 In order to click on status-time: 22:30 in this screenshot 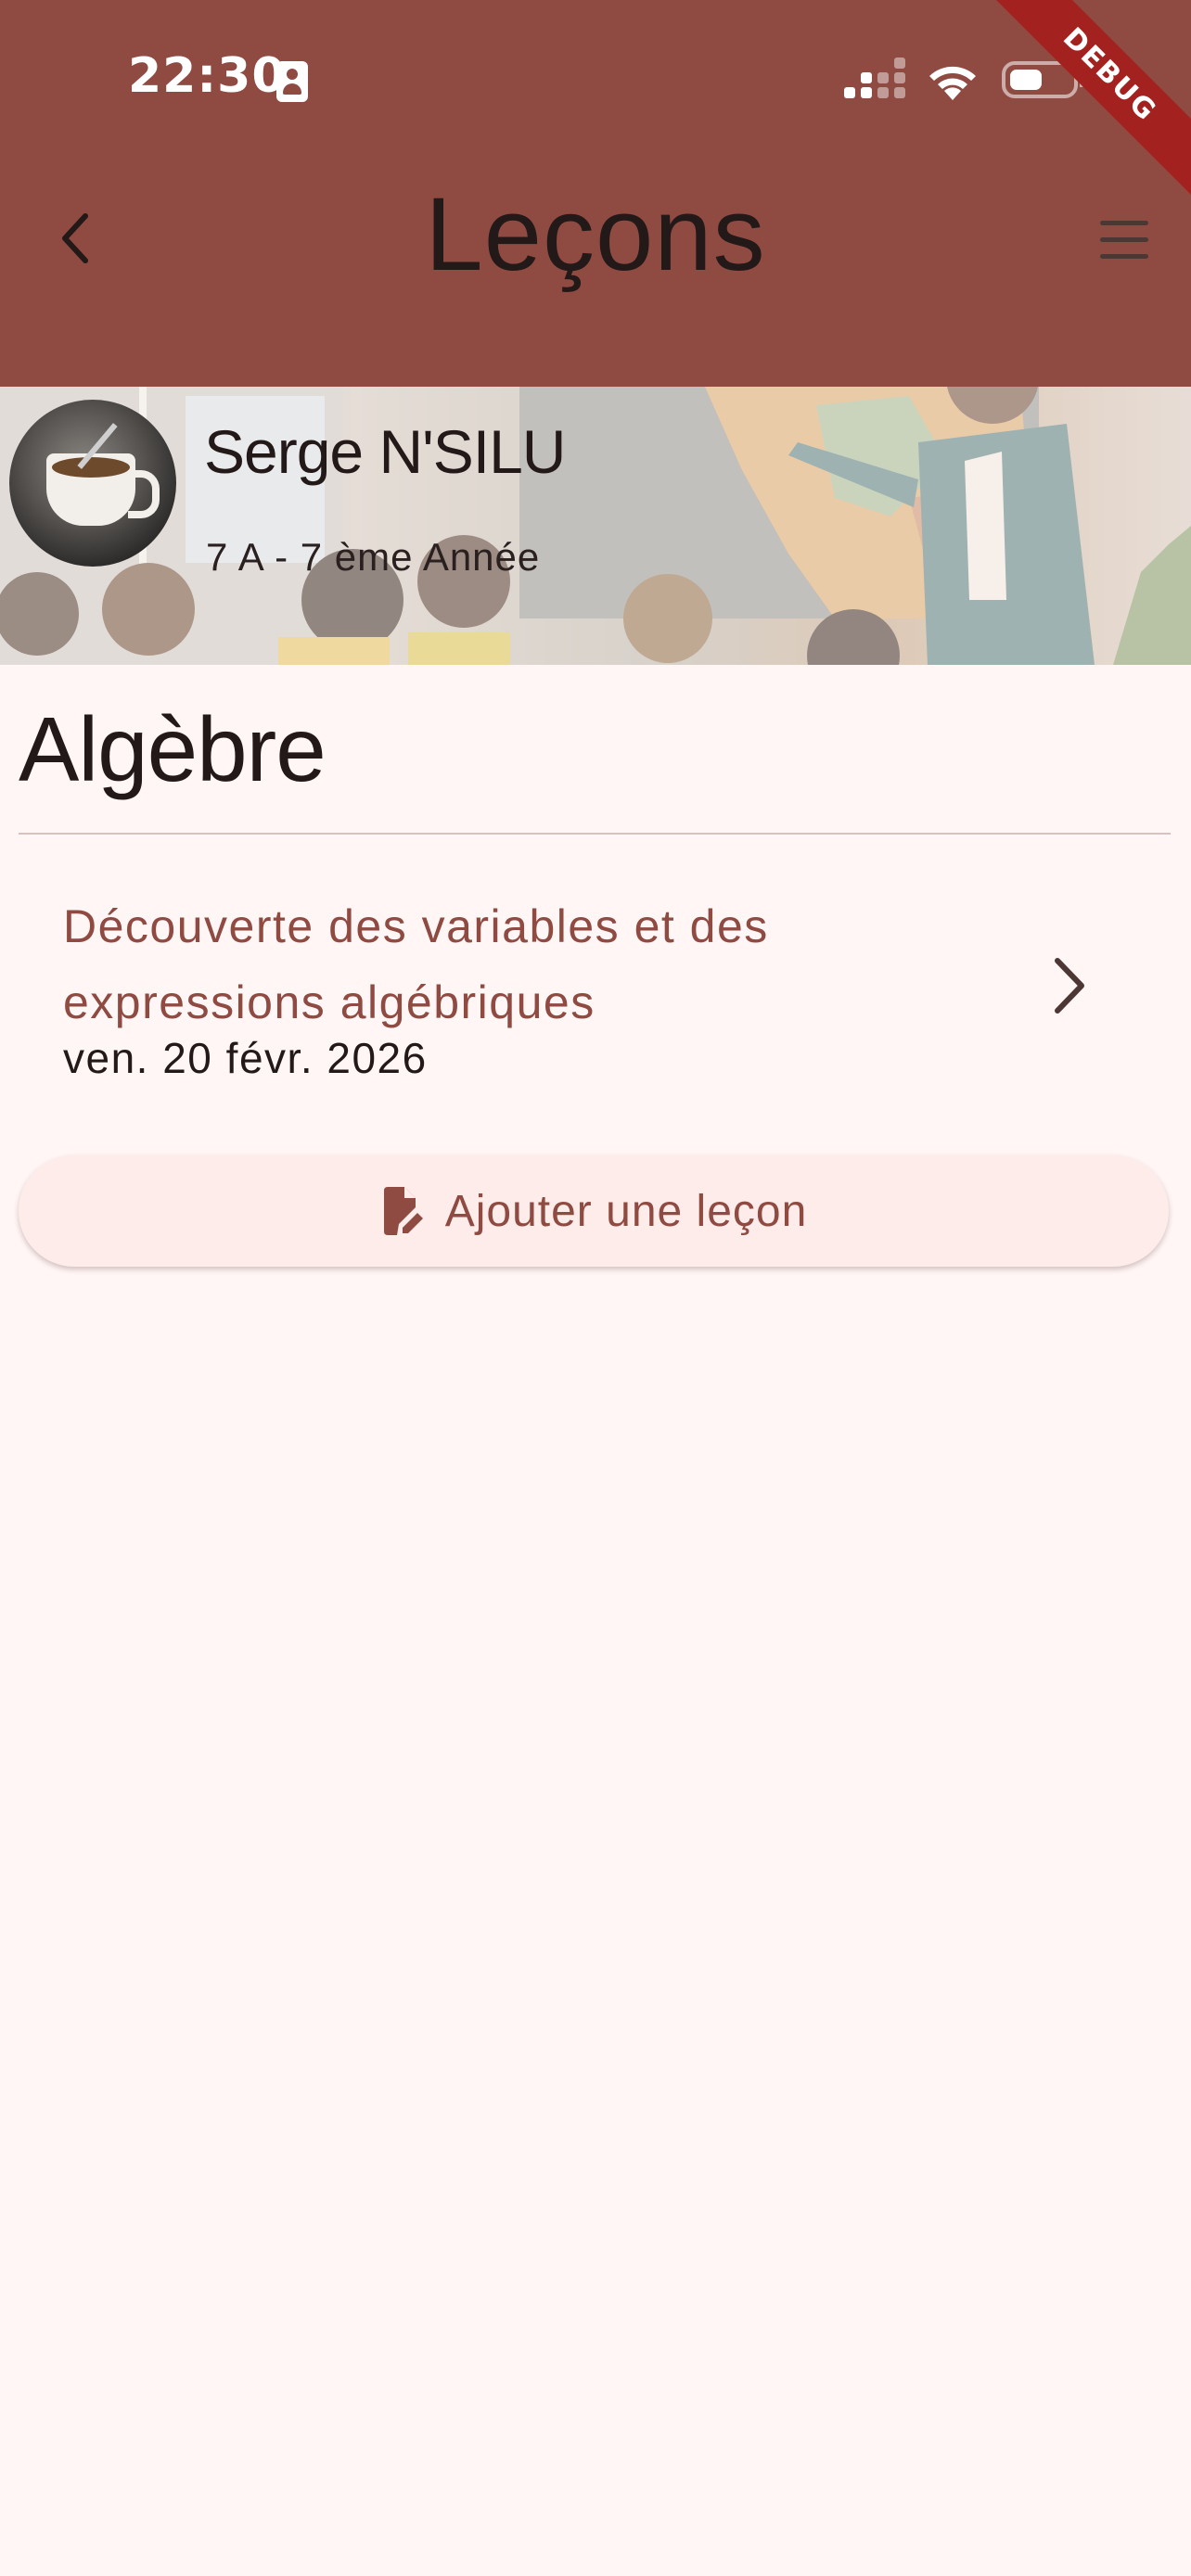, I will do `click(207, 76)`.